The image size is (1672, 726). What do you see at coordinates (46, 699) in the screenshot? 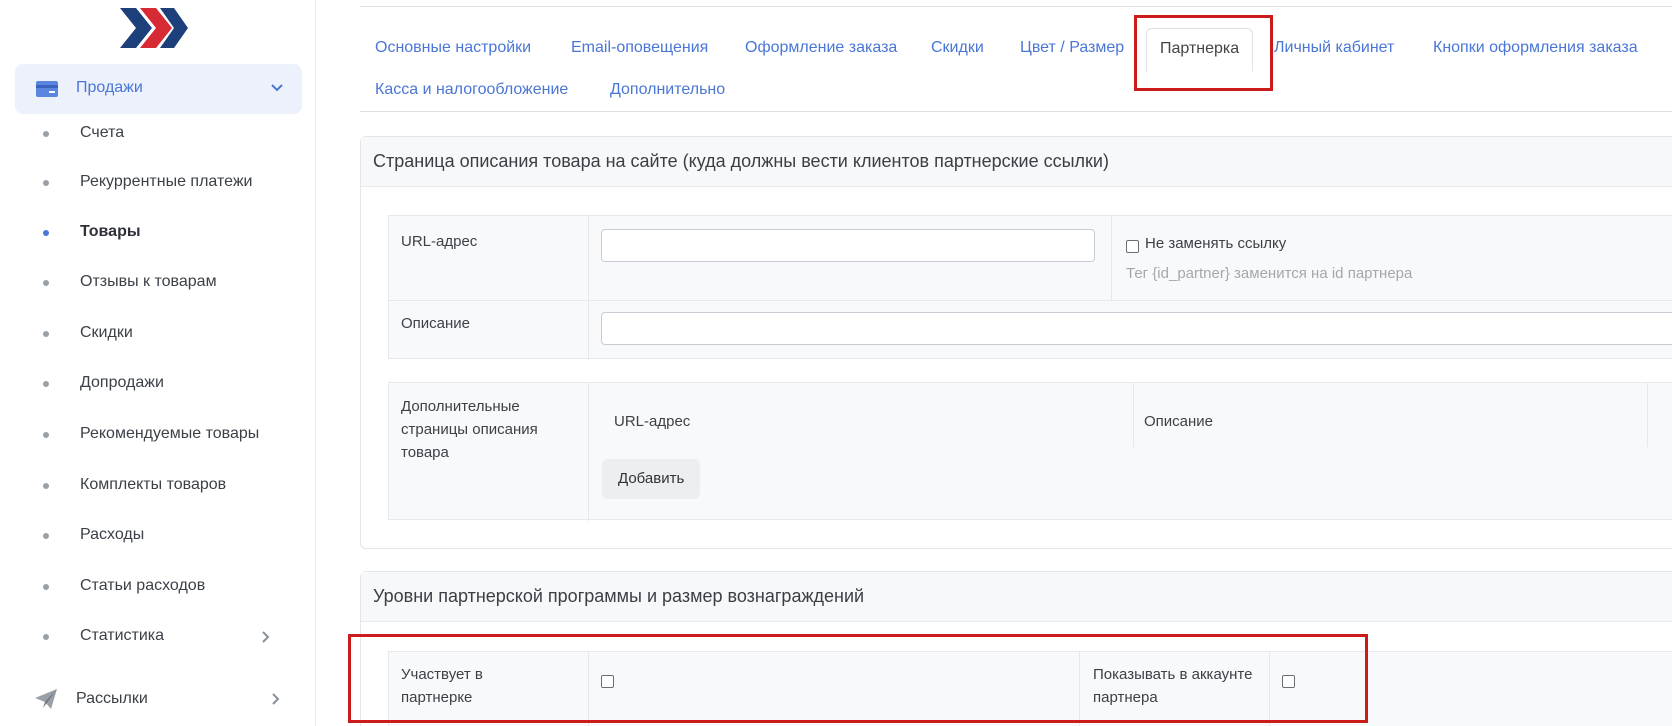
I see `paper-plane-icon` at bounding box center [46, 699].